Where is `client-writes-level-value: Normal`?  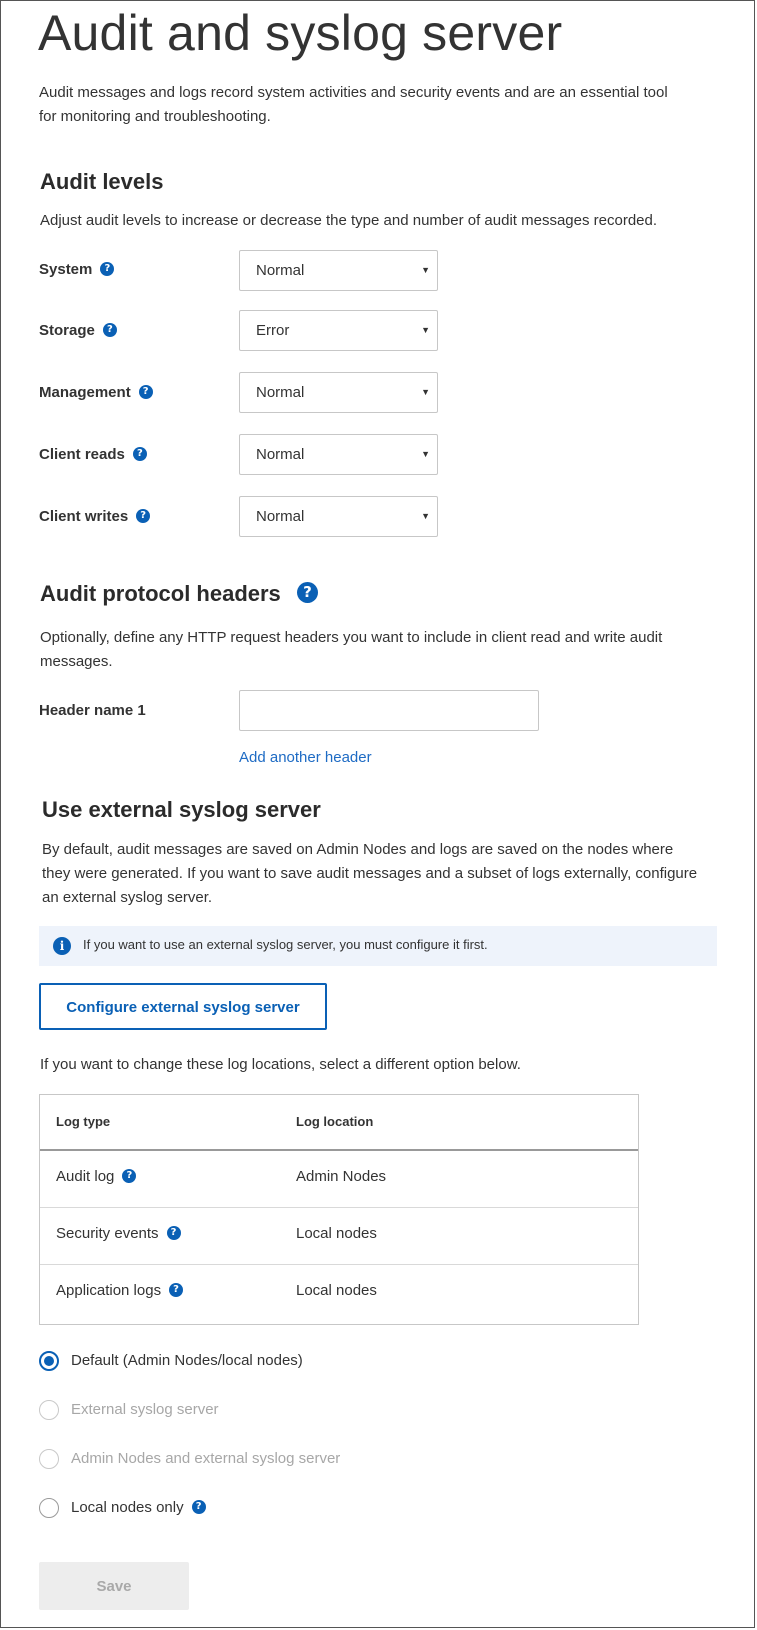
client-writes-level-value: Normal is located at coordinates (280, 516).